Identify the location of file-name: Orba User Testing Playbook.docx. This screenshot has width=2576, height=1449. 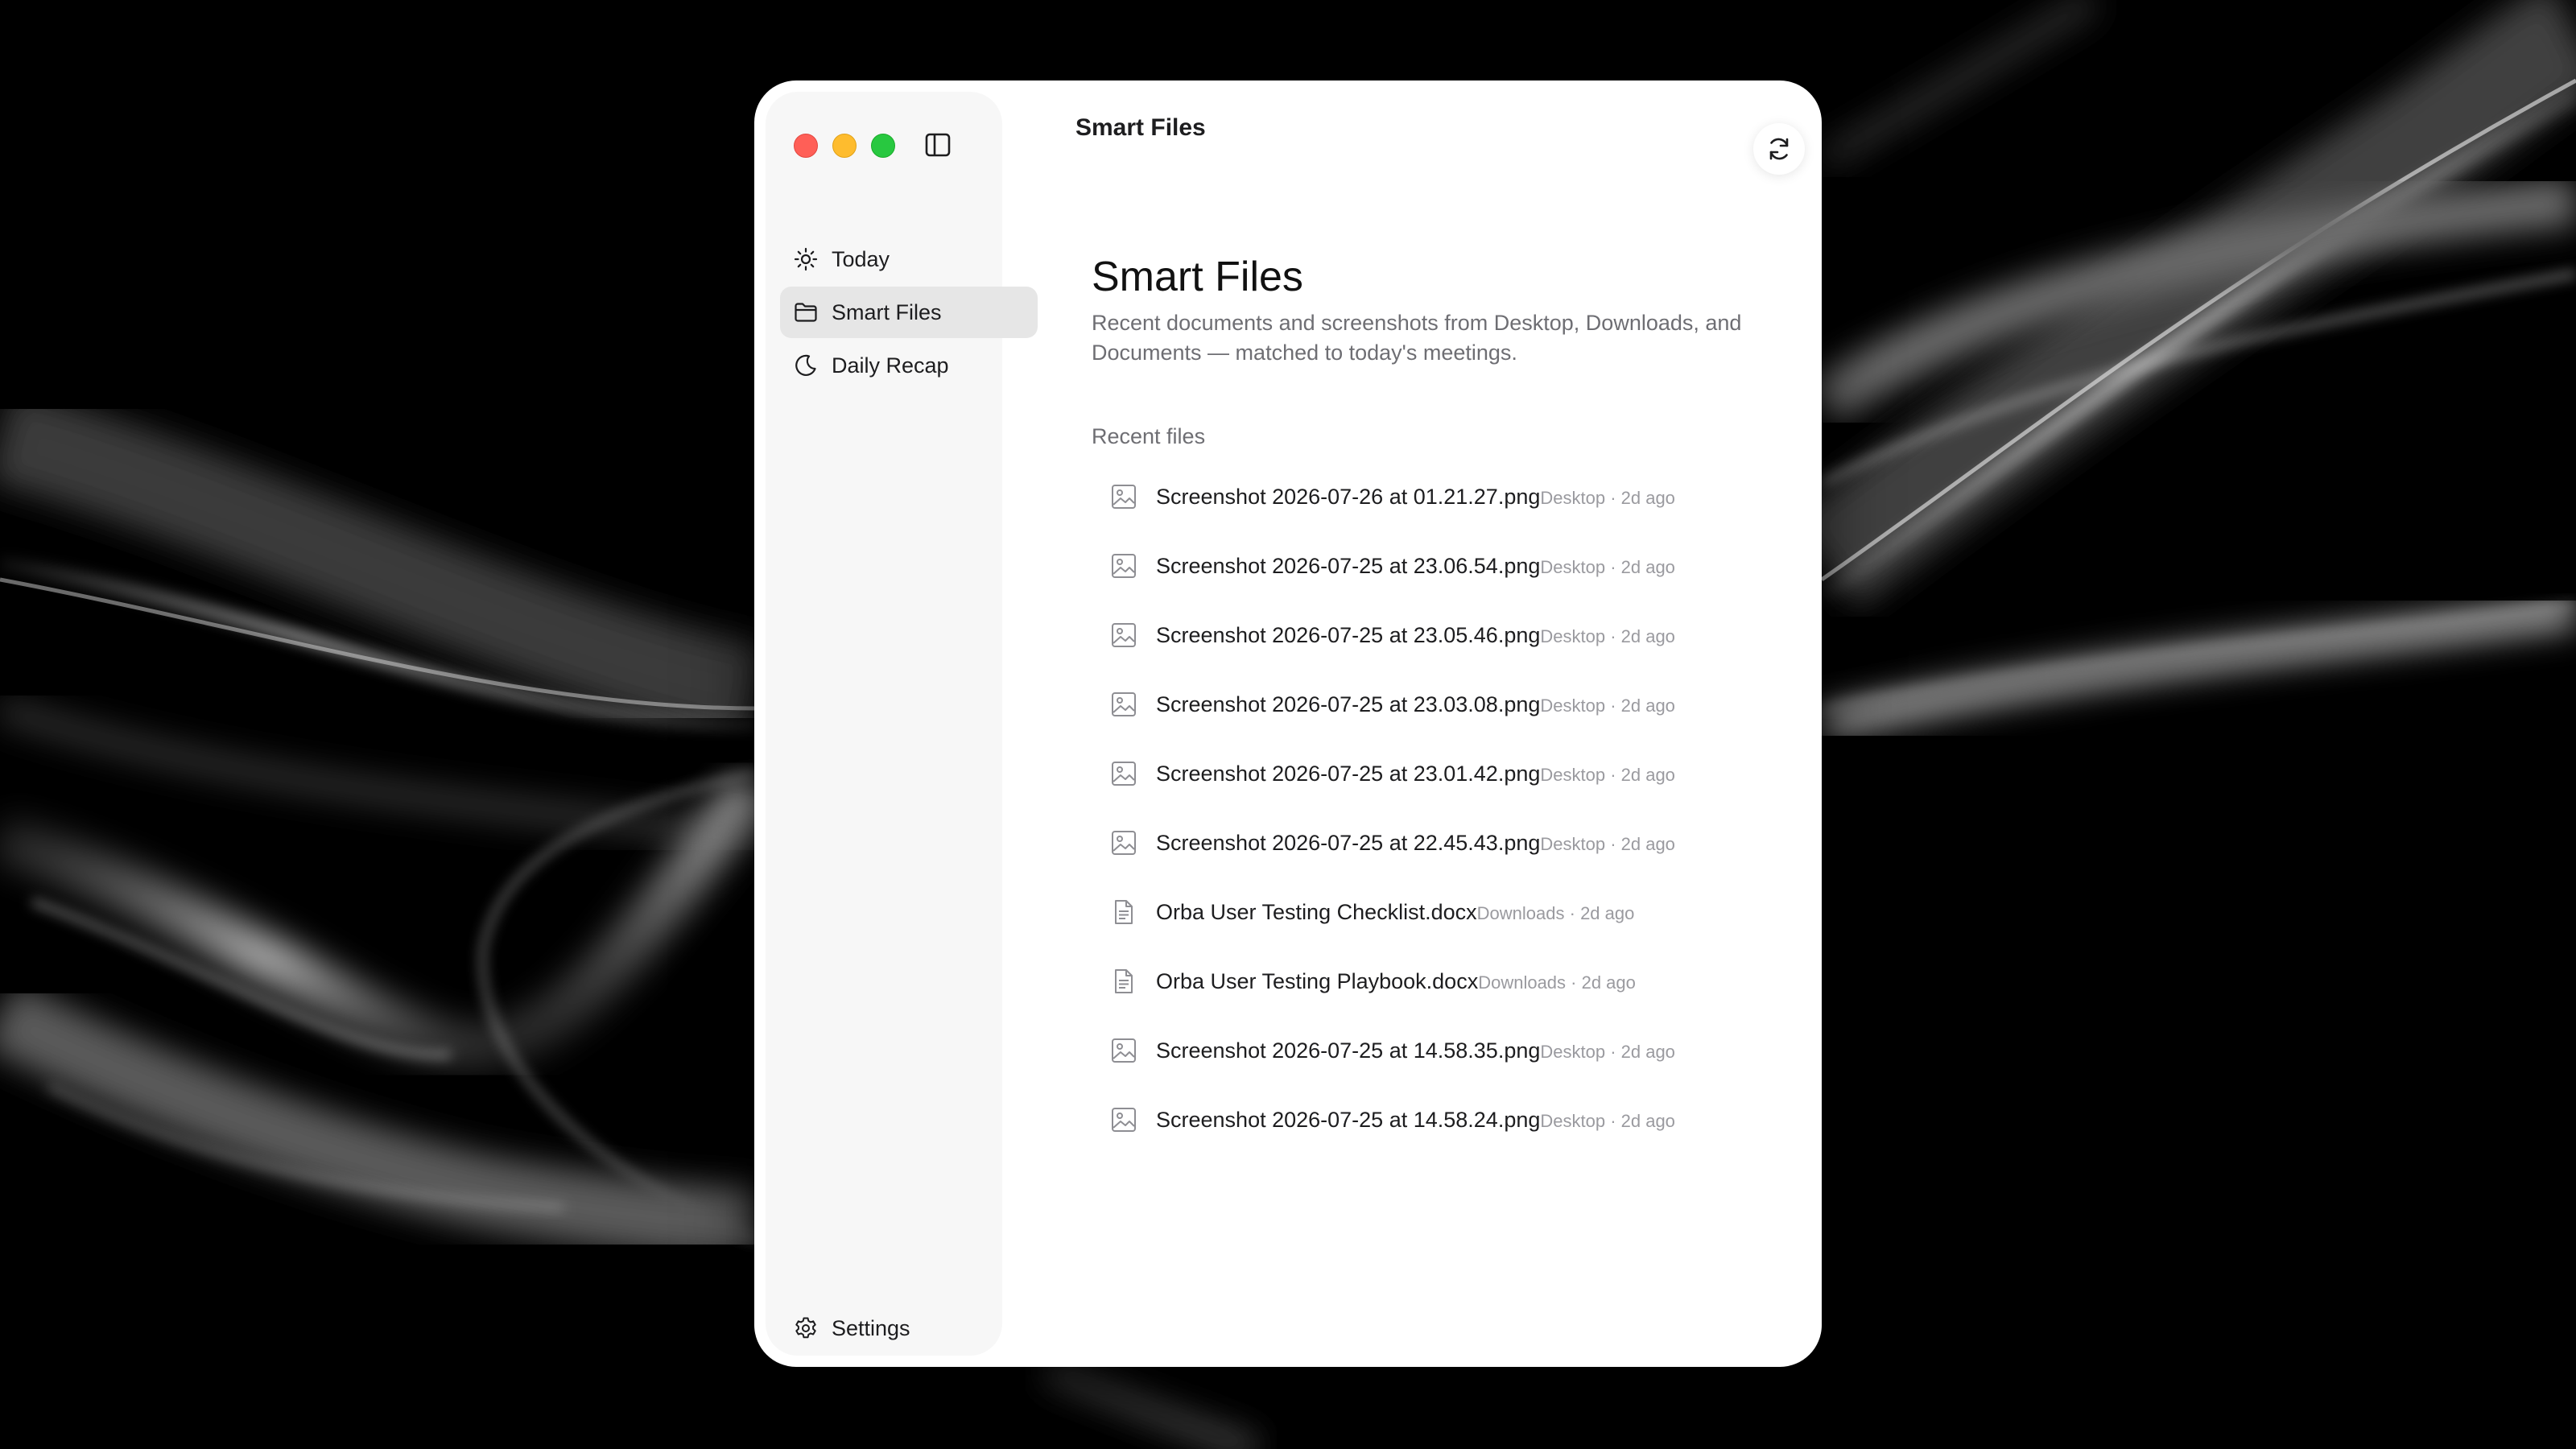
(1317, 980).